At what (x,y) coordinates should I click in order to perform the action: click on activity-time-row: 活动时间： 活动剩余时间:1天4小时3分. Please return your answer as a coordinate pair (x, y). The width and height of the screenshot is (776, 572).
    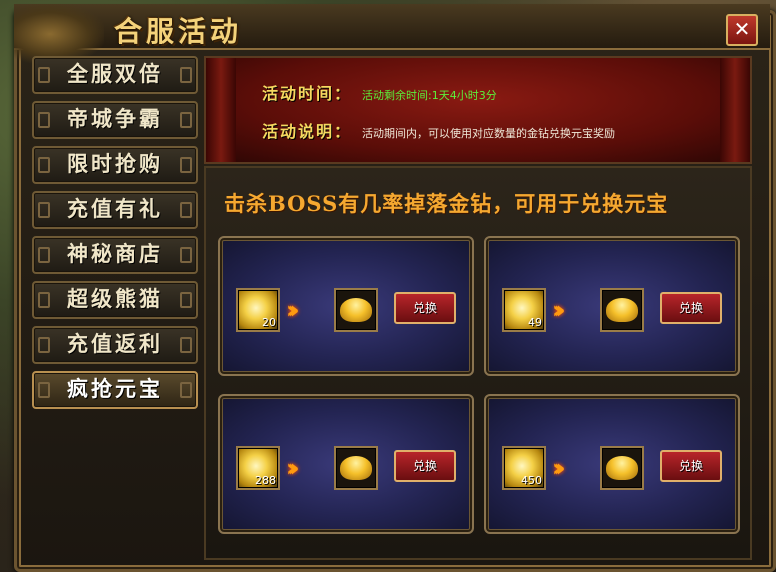
    Looking at the image, I should click on (379, 92).